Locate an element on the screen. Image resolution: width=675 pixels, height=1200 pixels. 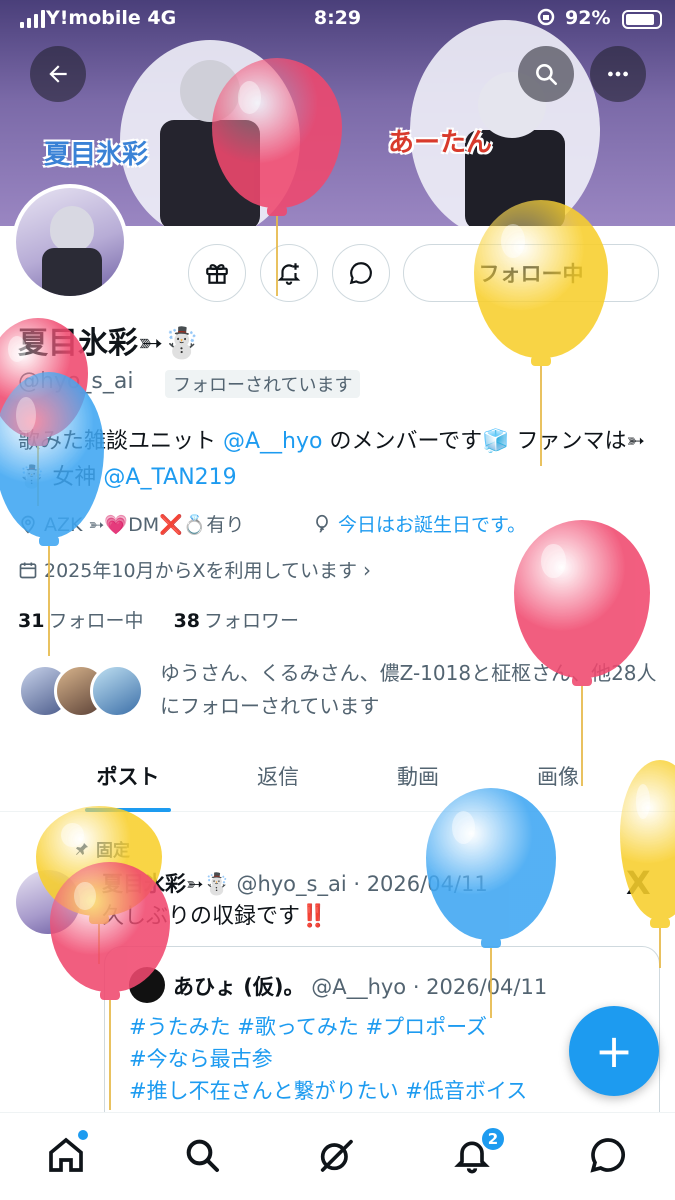
followers-link: 38 フォロワー is located at coordinates (236, 621).